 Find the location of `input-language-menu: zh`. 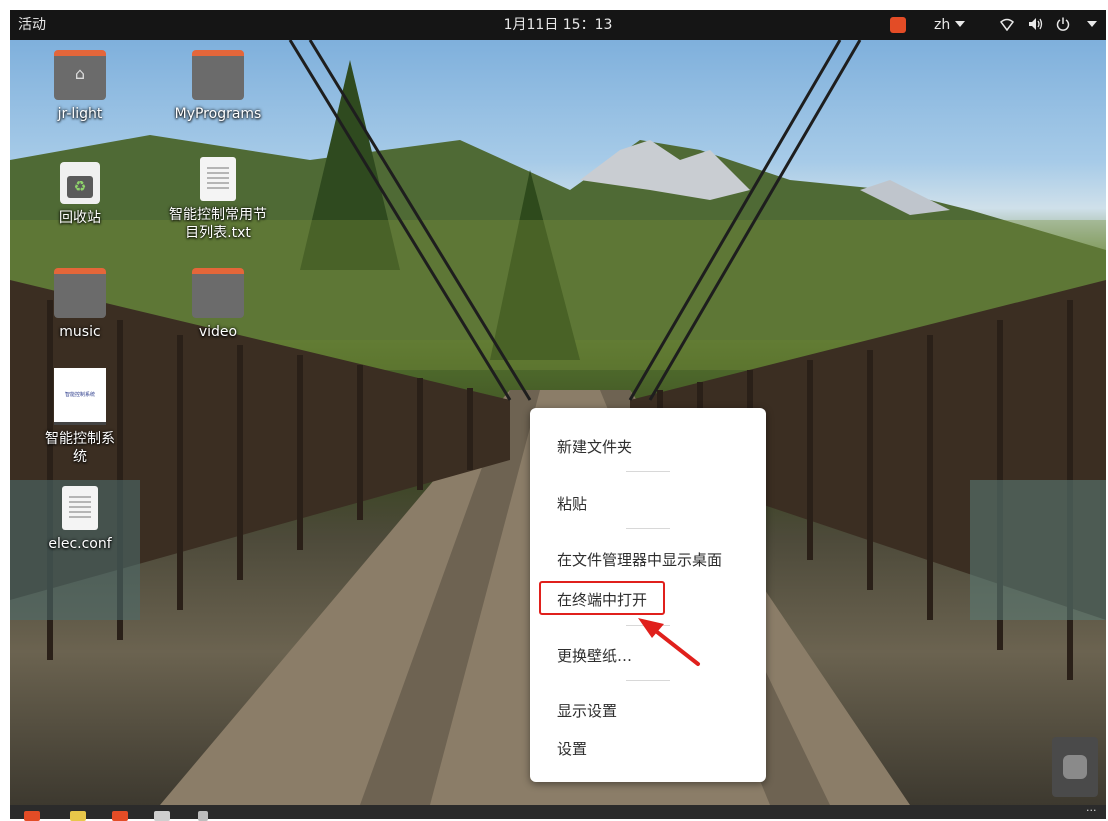

input-language-menu: zh is located at coordinates (950, 25).